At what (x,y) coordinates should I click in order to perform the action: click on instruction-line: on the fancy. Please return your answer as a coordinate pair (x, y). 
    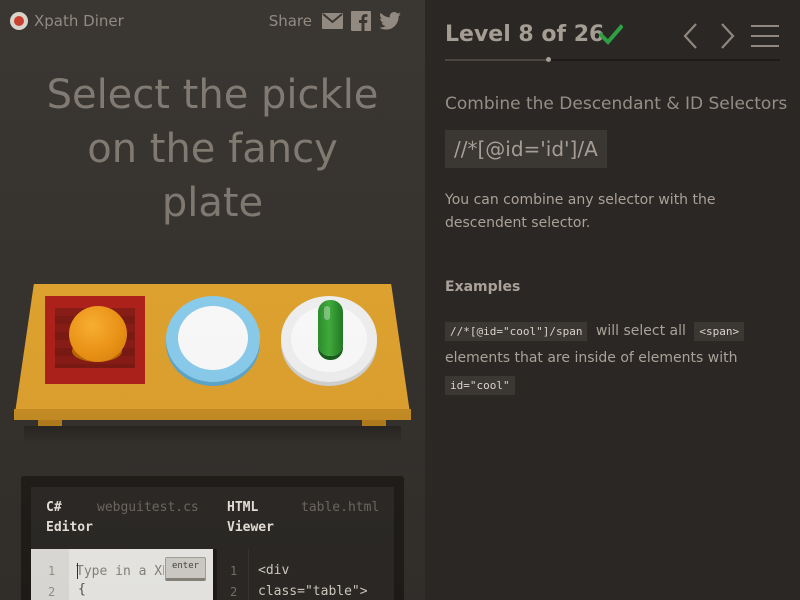
    Looking at the image, I should click on (212, 149).